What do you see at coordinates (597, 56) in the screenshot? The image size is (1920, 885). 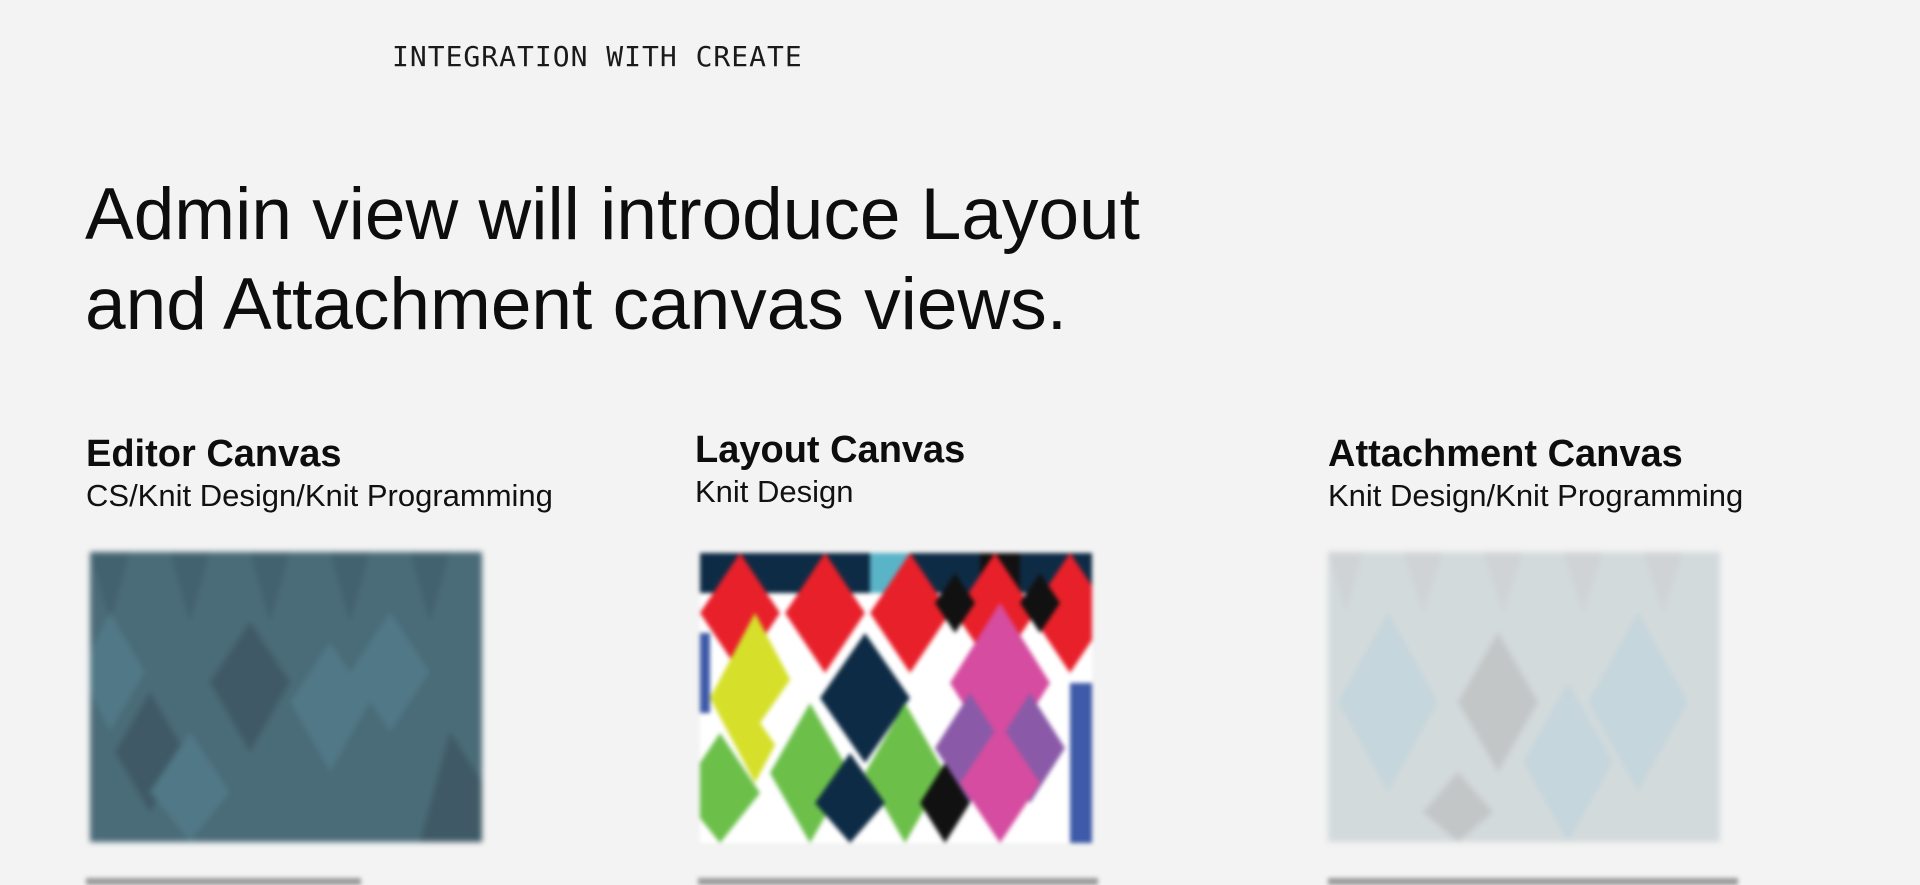 I see `section-eyebrow: INTEGRATION WITH CREATE` at bounding box center [597, 56].